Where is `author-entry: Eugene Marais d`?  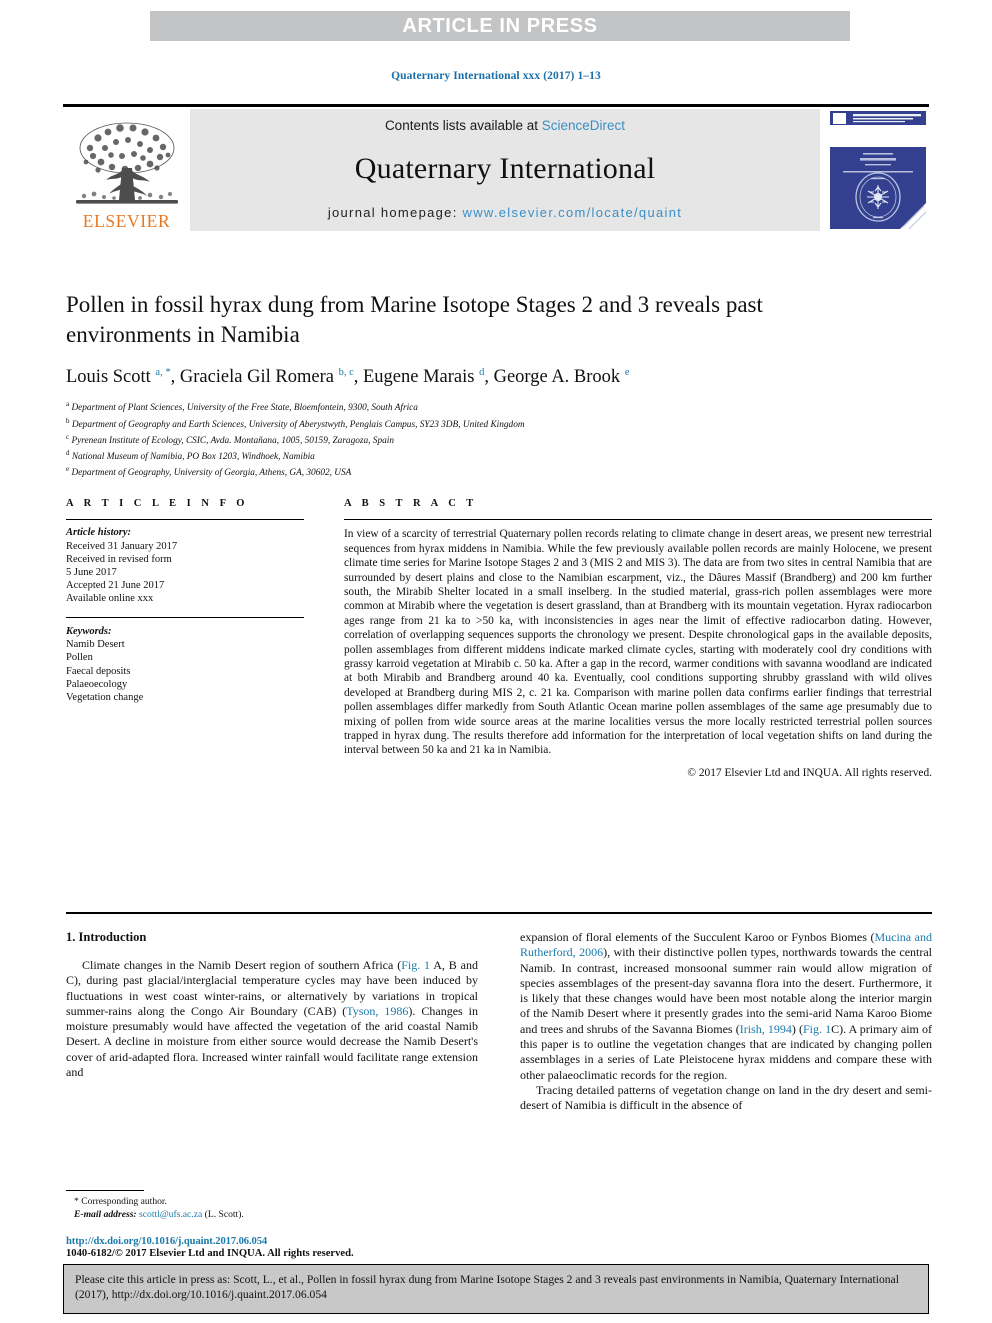 author-entry: Eugene Marais d is located at coordinates (423, 377).